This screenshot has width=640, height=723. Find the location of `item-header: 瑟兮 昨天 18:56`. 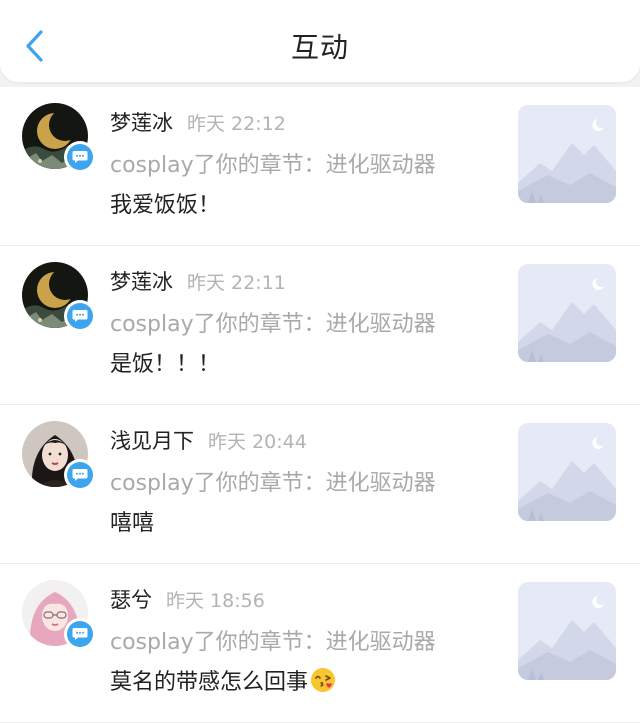

item-header: 瑟兮 昨天 18:56 is located at coordinates (187, 599).